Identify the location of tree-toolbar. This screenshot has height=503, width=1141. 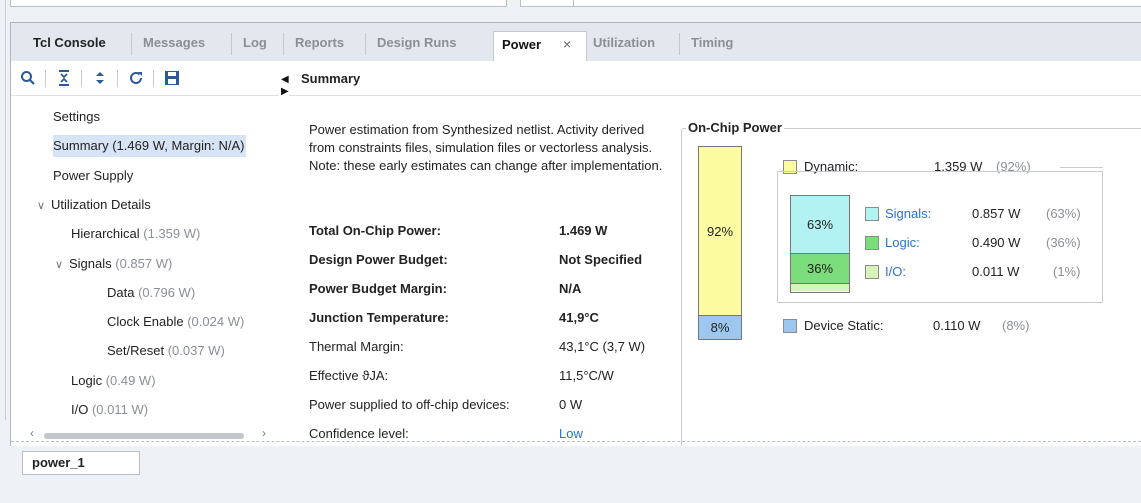
(145, 78).